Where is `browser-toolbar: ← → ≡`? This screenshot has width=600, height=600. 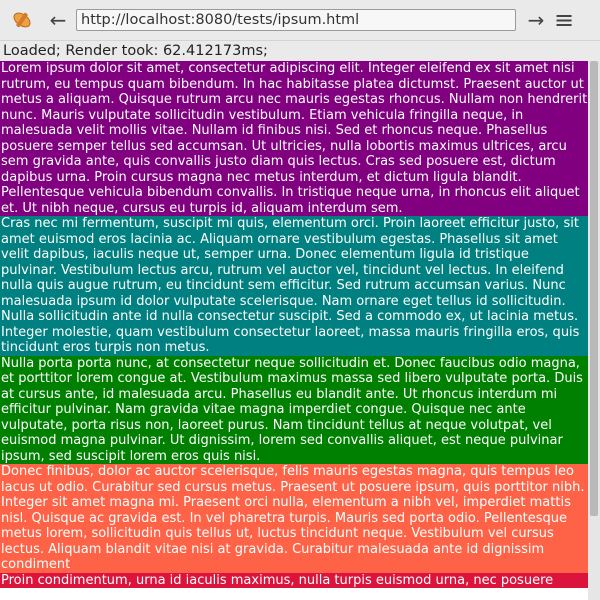
browser-toolbar: ← → ≡ is located at coordinates (300, 20).